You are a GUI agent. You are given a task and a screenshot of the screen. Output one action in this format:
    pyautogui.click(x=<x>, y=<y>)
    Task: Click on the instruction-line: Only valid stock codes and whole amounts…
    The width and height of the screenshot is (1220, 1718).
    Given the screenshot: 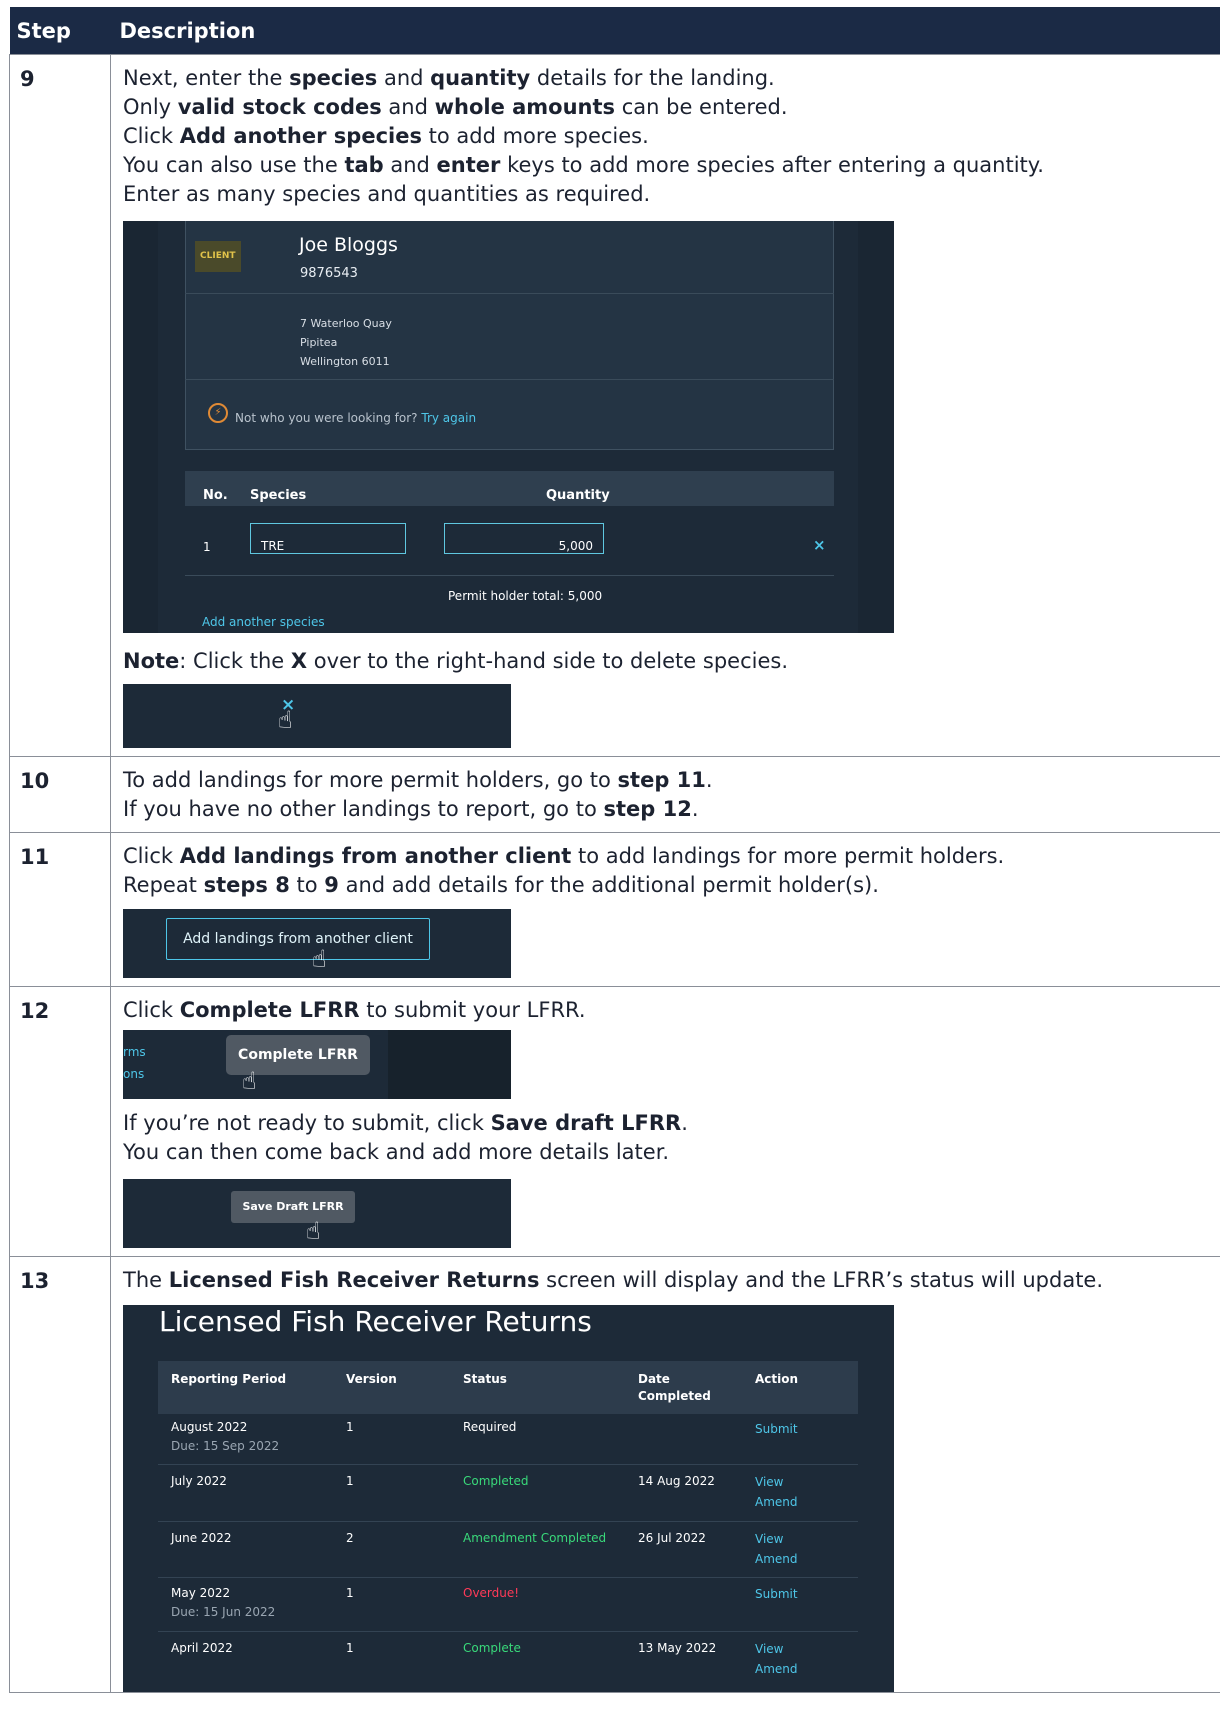 What is the action you would take?
    pyautogui.click(x=455, y=107)
    